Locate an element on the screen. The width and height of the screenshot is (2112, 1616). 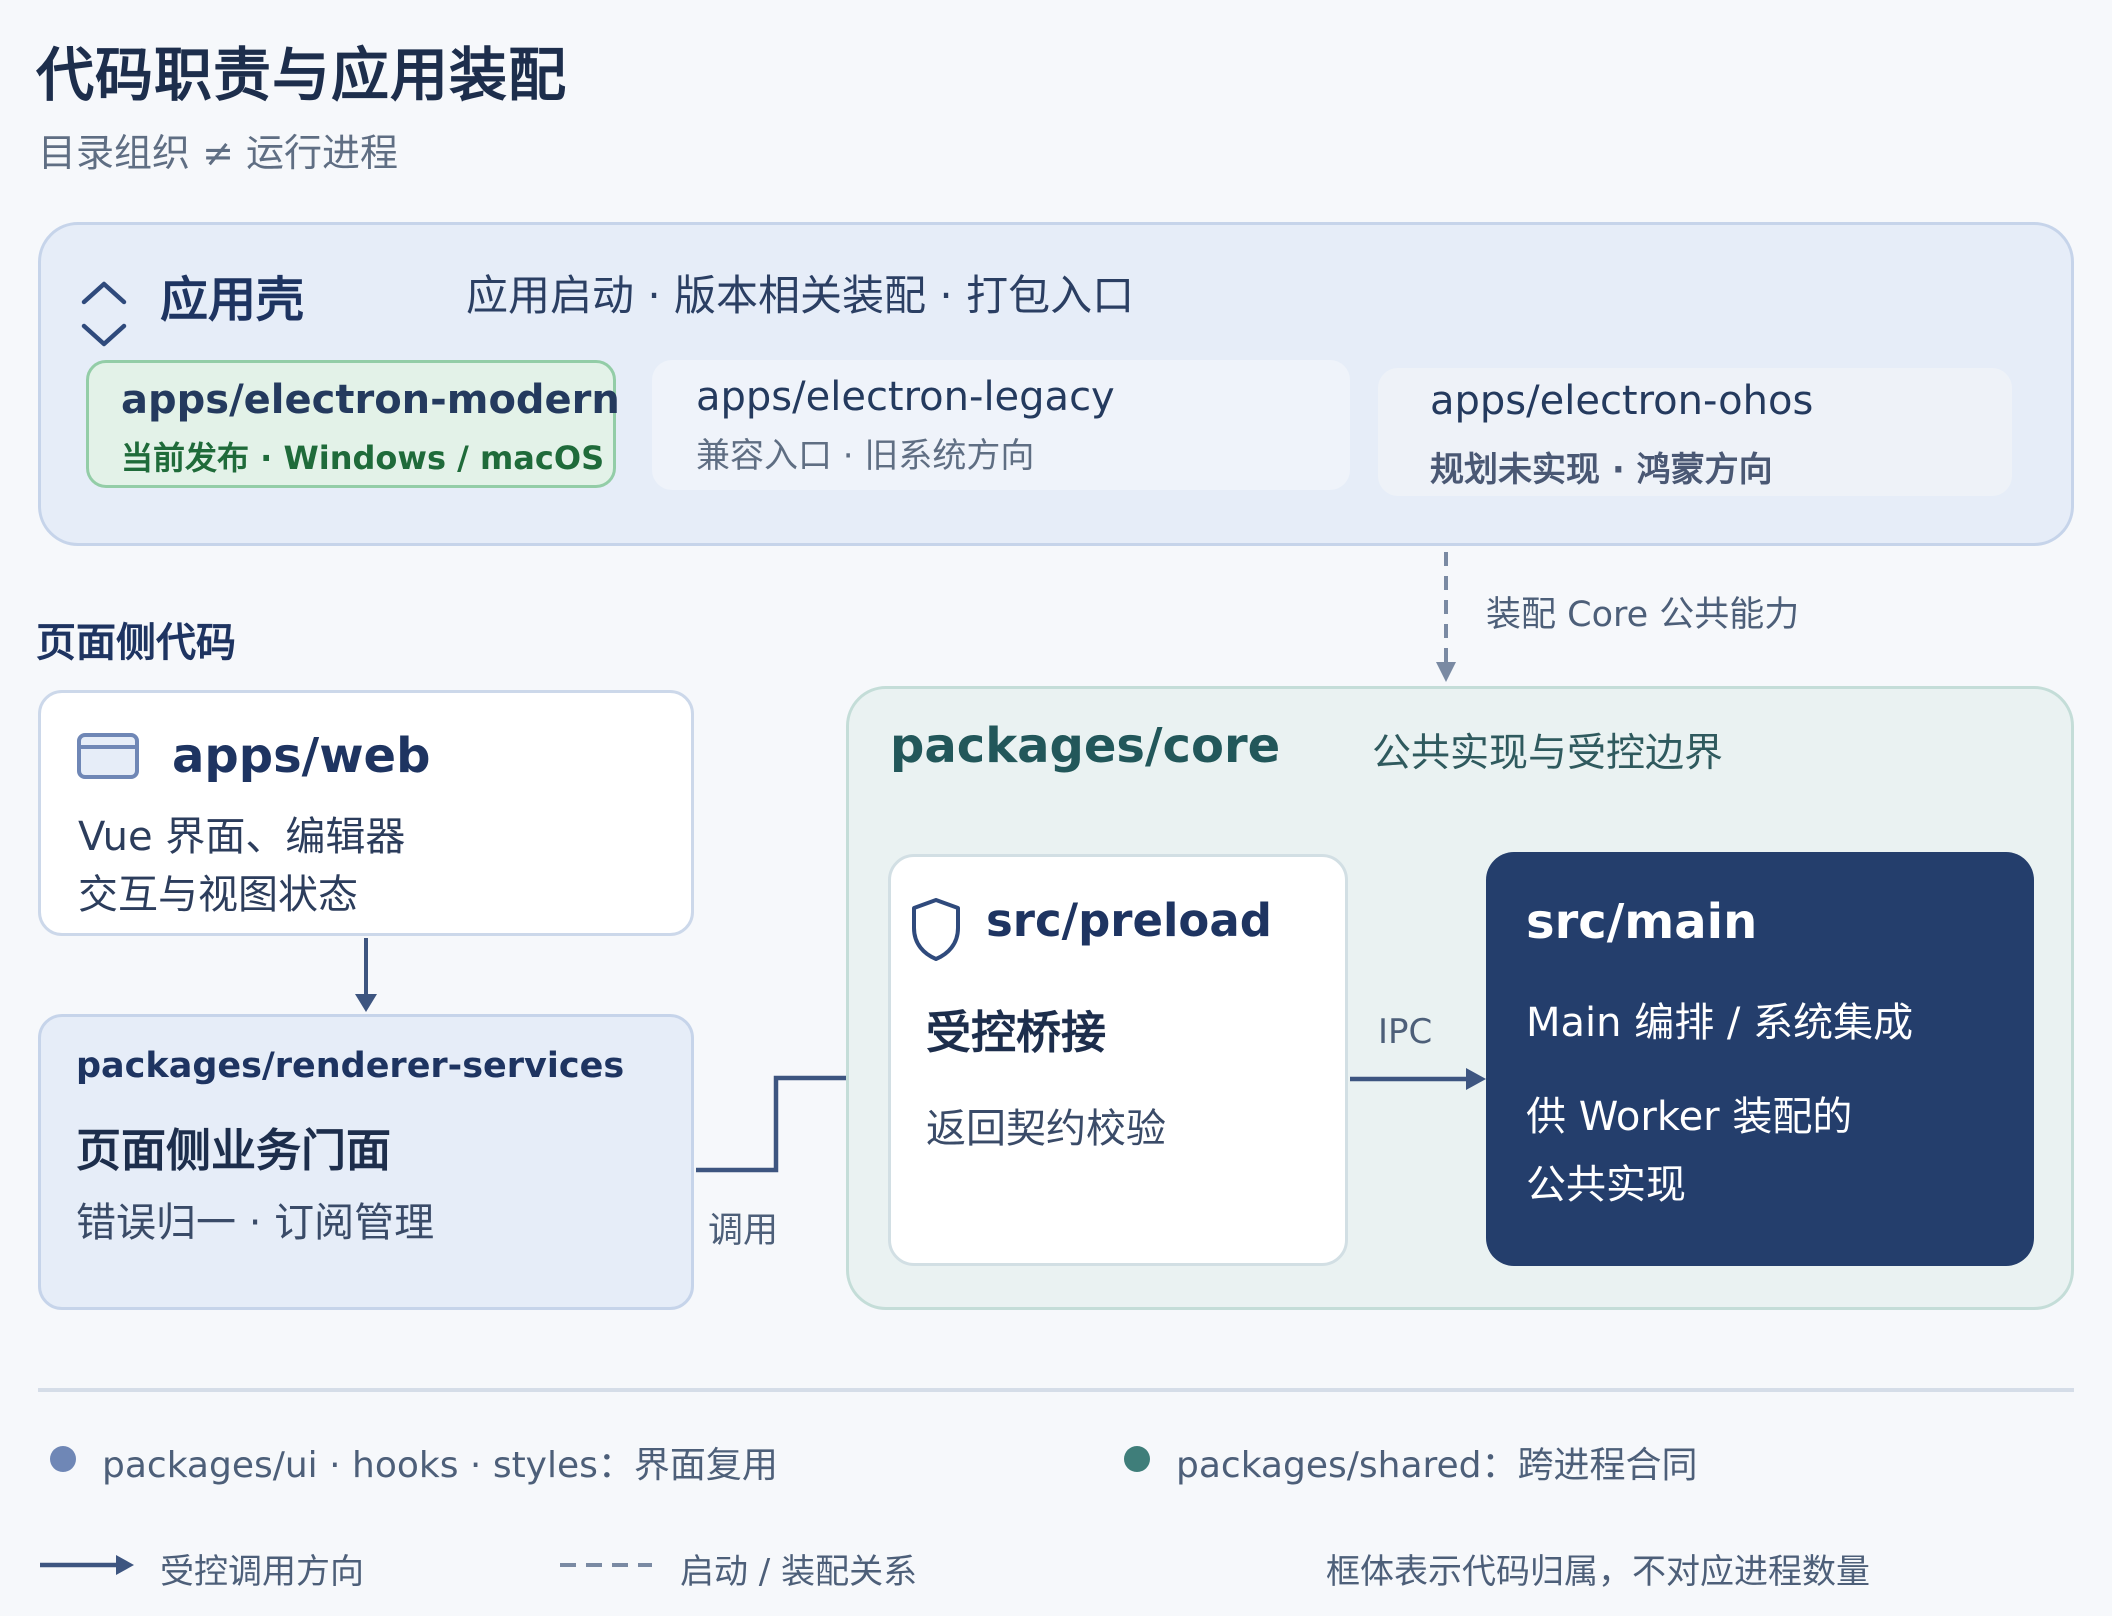
ipc-label: IPC is located at coordinates (1405, 1032).